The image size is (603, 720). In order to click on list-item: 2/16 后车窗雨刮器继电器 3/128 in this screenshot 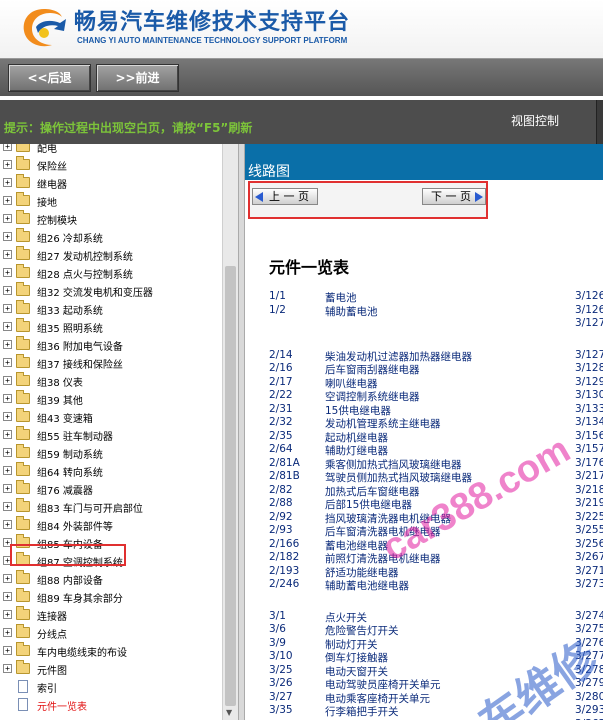, I will do `click(424, 369)`.